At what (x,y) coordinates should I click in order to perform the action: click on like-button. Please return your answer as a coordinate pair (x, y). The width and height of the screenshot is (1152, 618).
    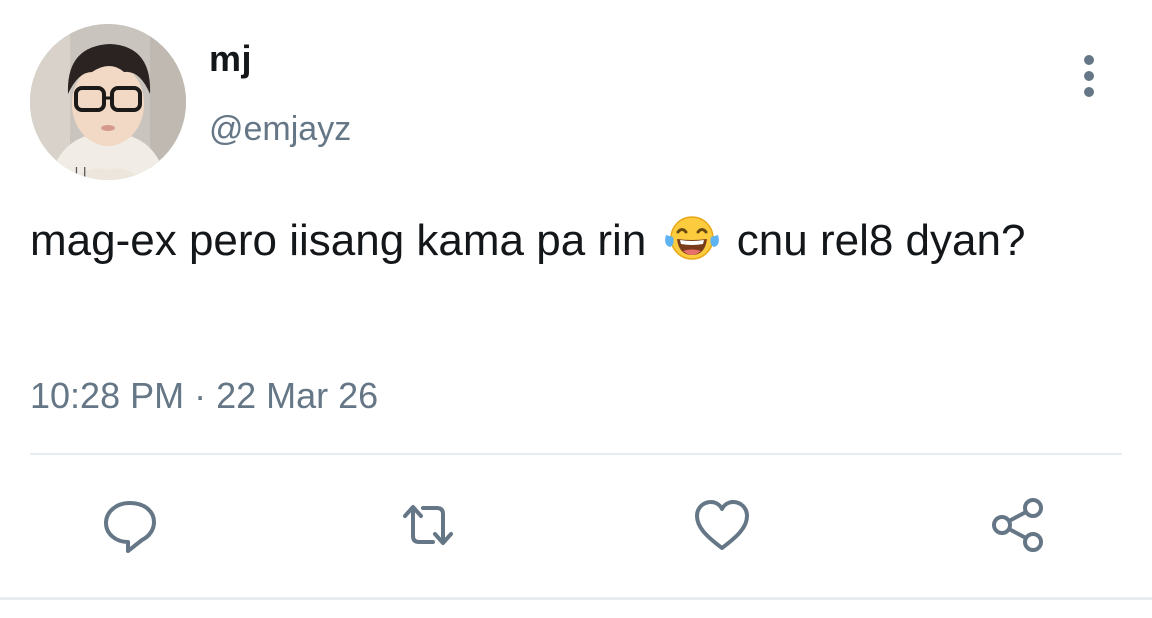
    Looking at the image, I should click on (722, 525).